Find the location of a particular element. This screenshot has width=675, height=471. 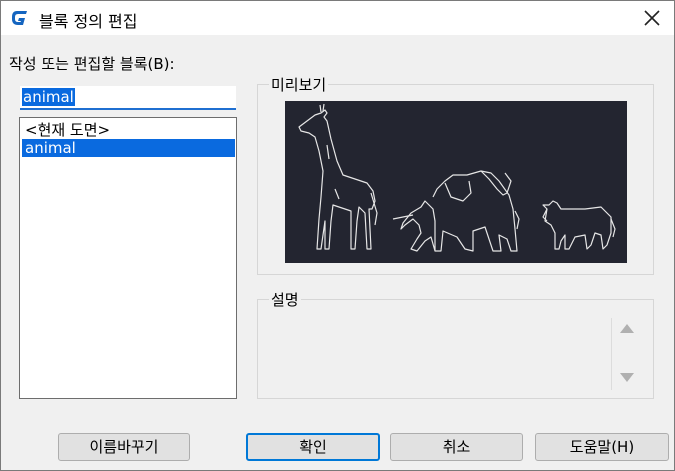

app-logo-icon is located at coordinates (19, 18).